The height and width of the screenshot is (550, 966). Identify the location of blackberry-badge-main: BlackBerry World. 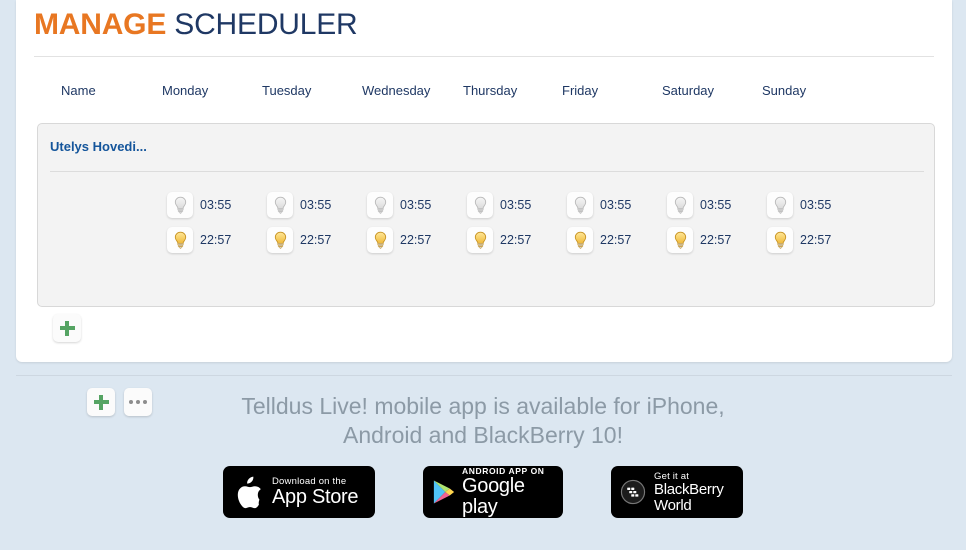
(689, 497).